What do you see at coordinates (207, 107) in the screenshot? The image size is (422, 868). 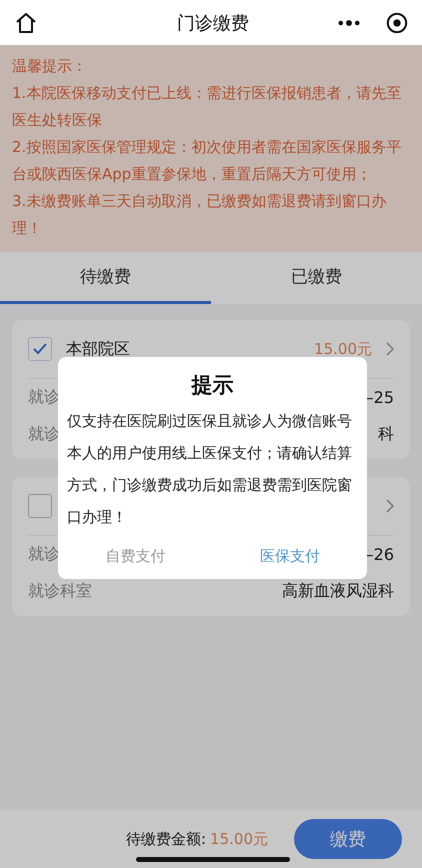 I see `notice-text: 1.本院医保移动支付已上线：需进行医保报销患者，请先至医生处转医保` at bounding box center [207, 107].